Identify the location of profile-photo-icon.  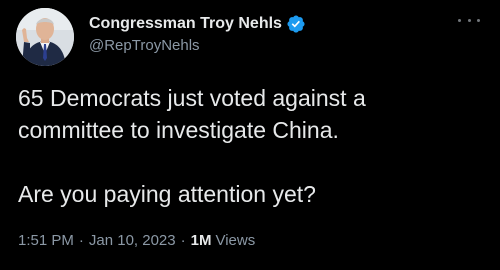
(45, 37).